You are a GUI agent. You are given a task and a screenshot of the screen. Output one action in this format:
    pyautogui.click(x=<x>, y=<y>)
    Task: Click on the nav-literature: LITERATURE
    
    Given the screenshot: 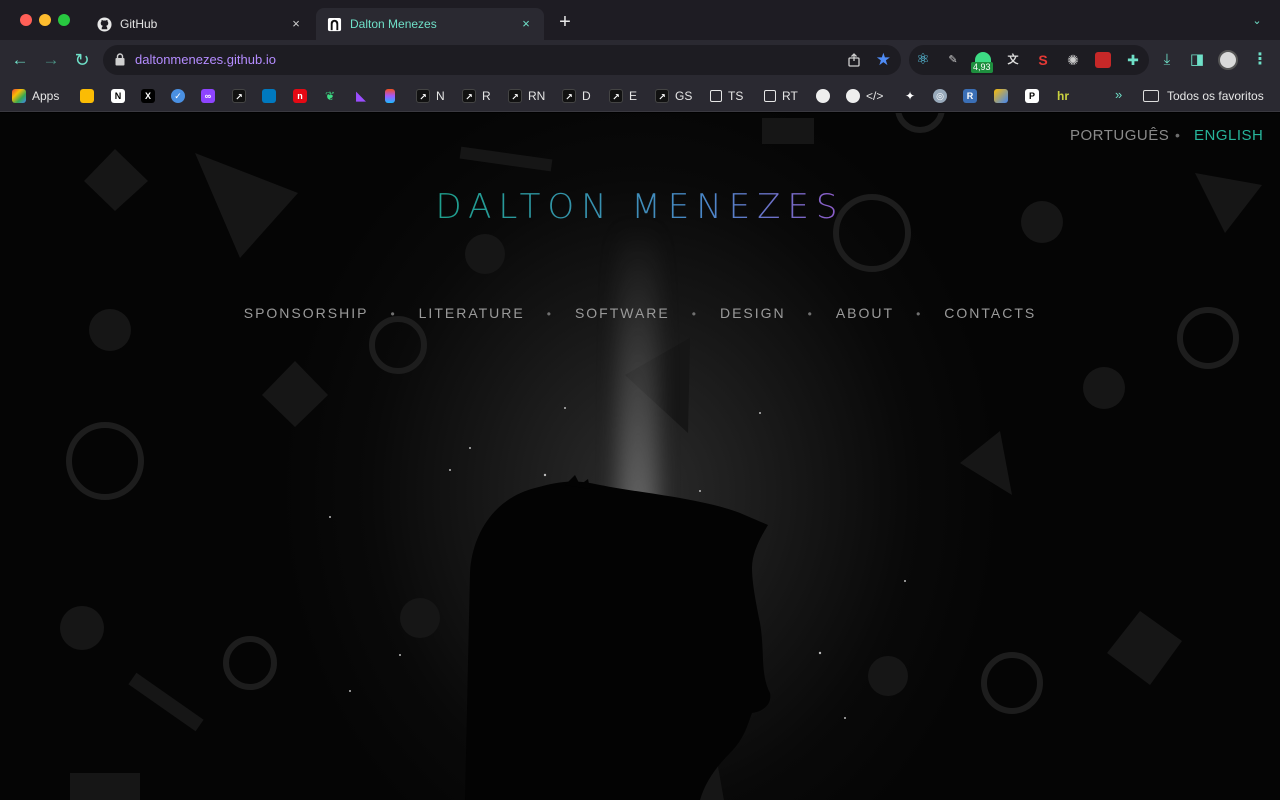 What is the action you would take?
    pyautogui.click(x=472, y=313)
    